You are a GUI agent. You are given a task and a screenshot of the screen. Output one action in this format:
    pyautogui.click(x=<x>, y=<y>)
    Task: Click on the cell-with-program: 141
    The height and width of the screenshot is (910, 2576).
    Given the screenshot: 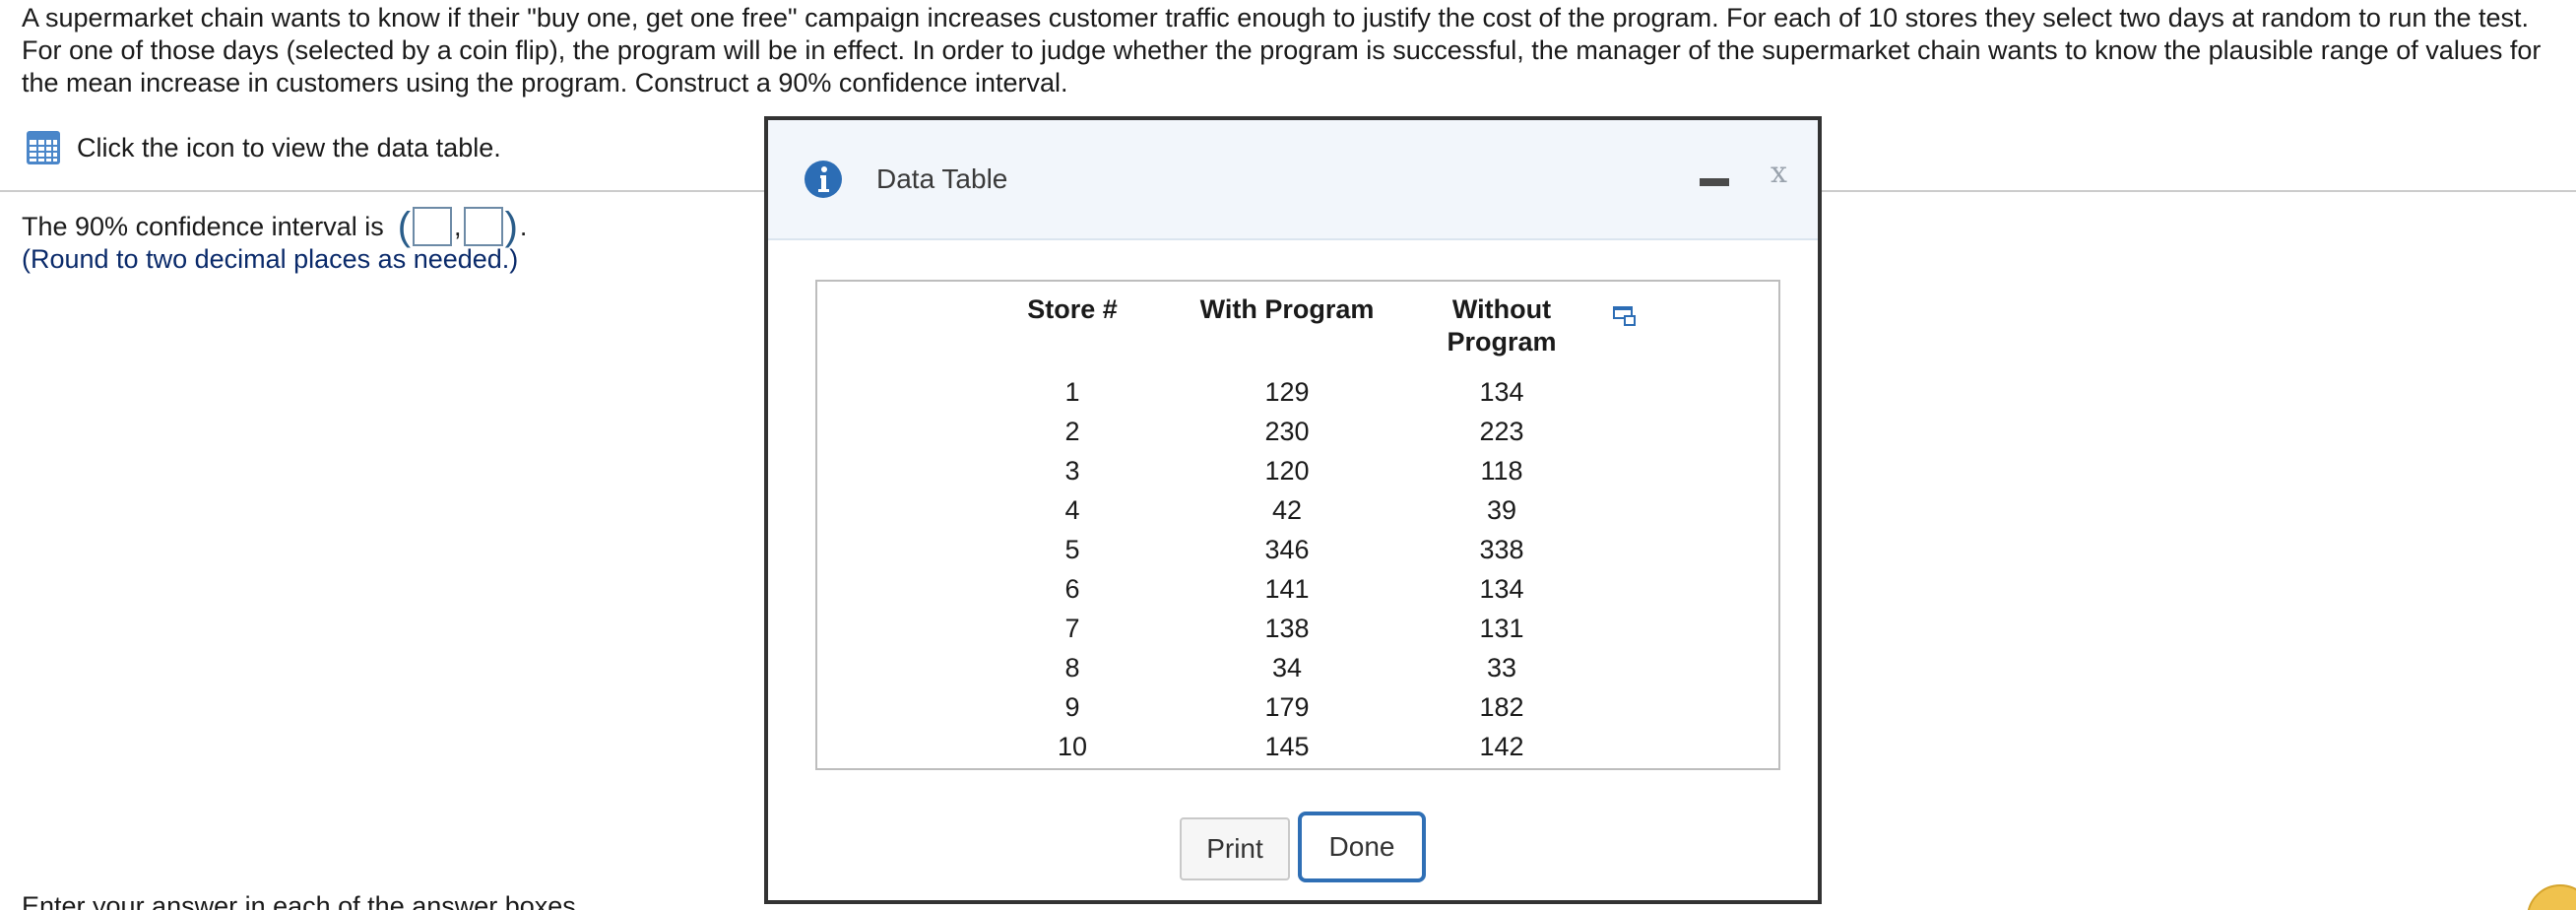 What is the action you would take?
    pyautogui.click(x=1287, y=588)
    